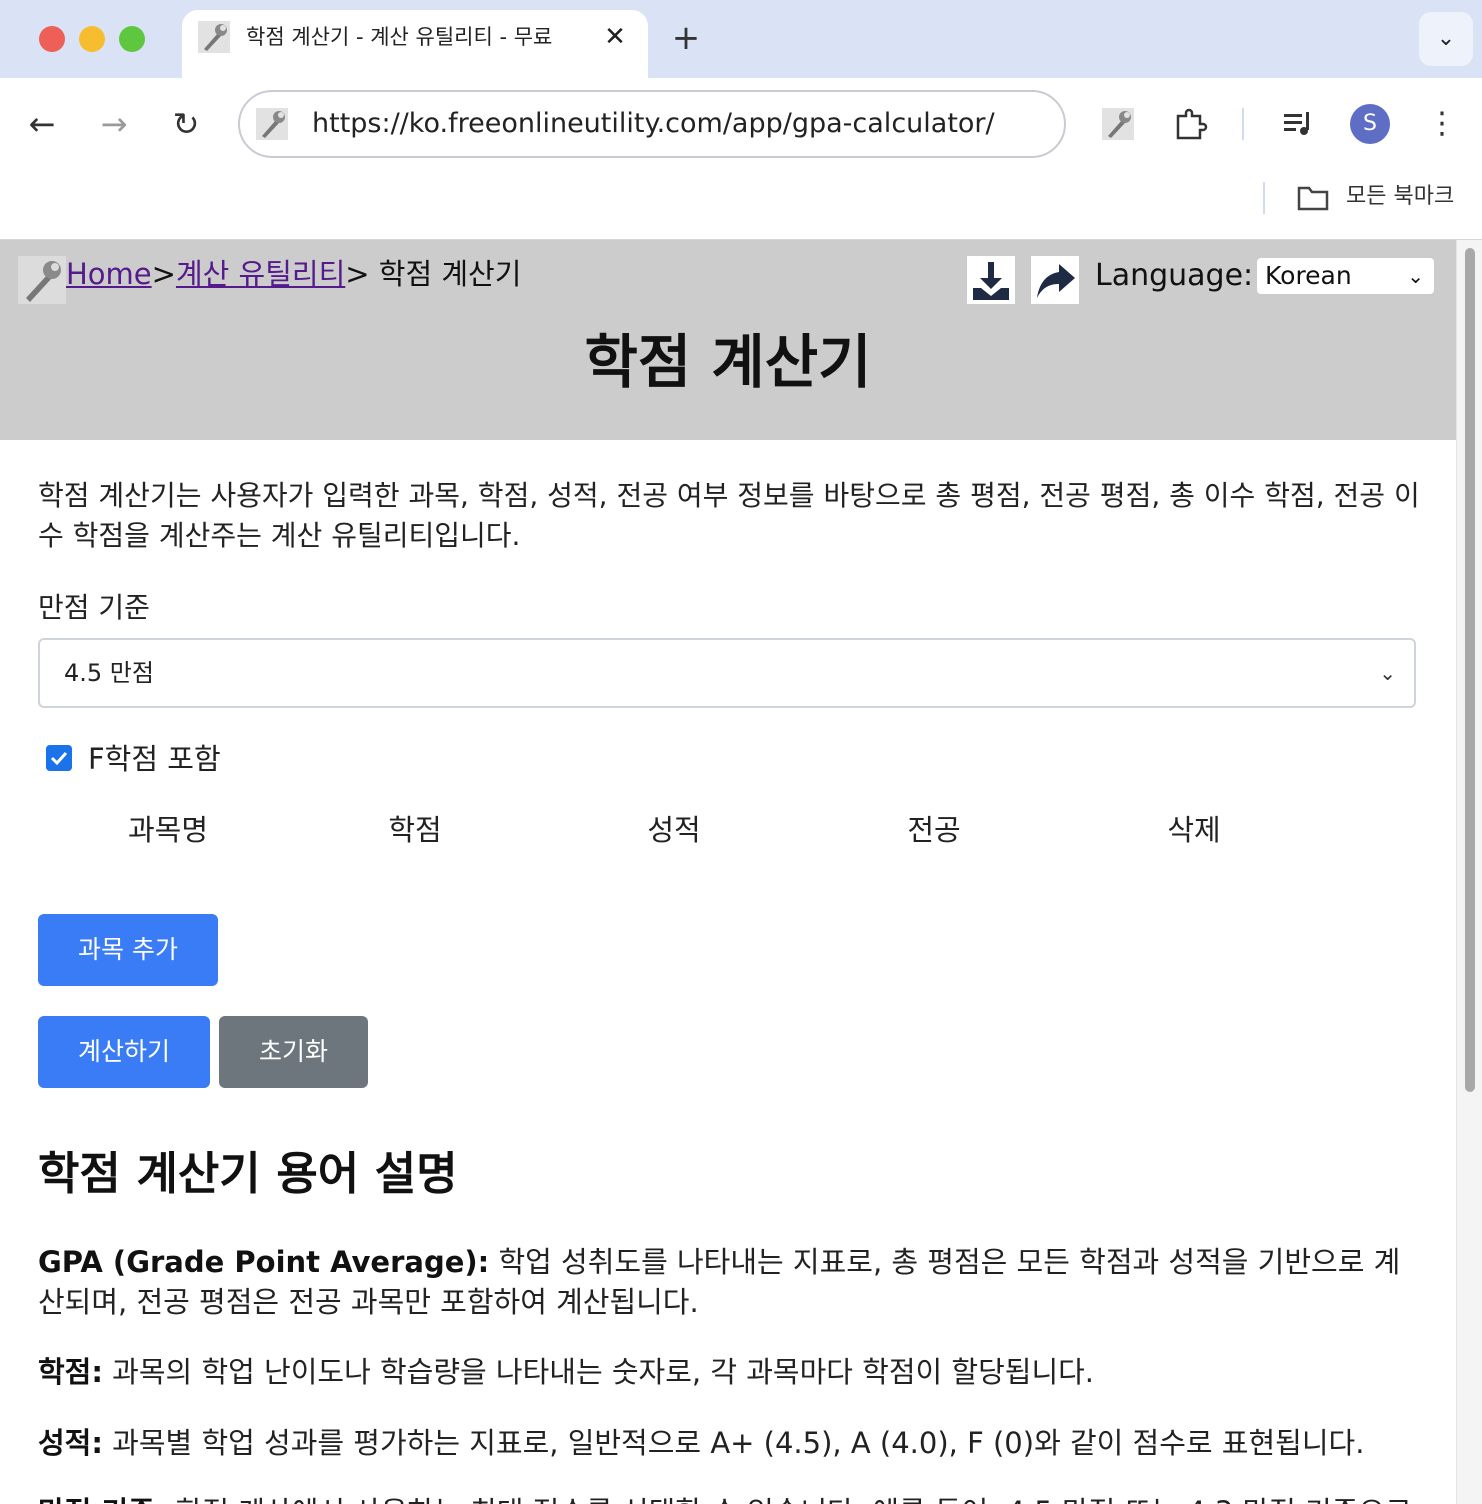  What do you see at coordinates (186, 124) in the screenshot?
I see `reload-icon: ↻` at bounding box center [186, 124].